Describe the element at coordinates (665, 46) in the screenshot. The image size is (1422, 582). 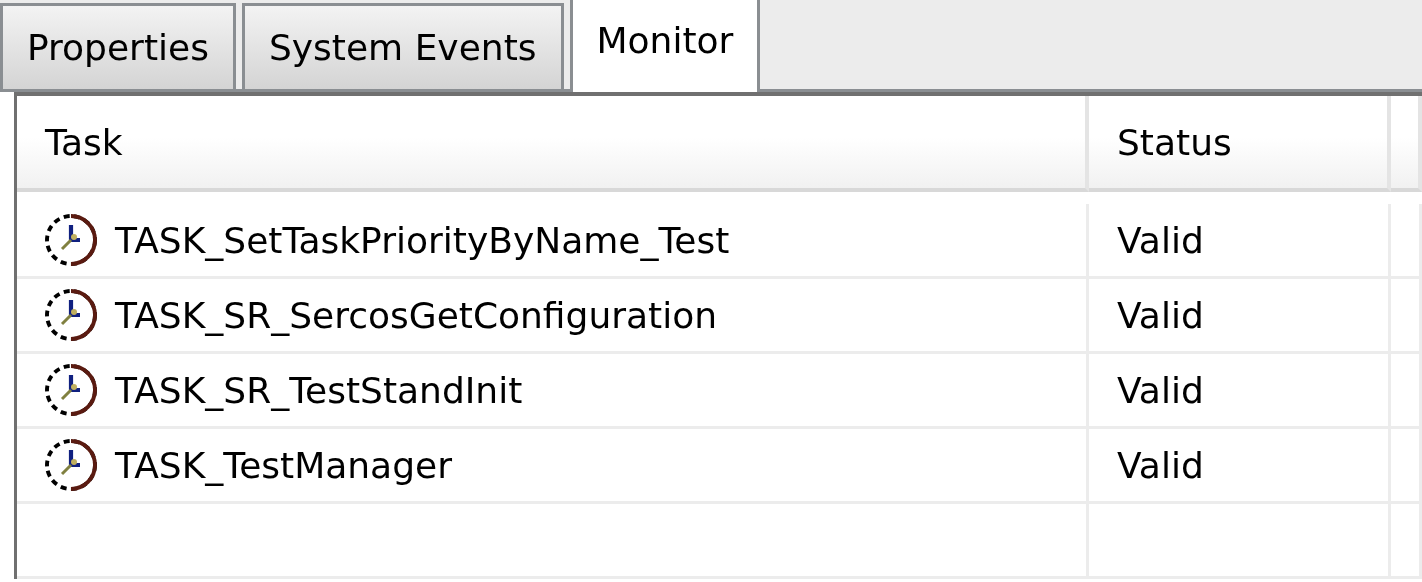
I see `tab: Monitor` at that location.